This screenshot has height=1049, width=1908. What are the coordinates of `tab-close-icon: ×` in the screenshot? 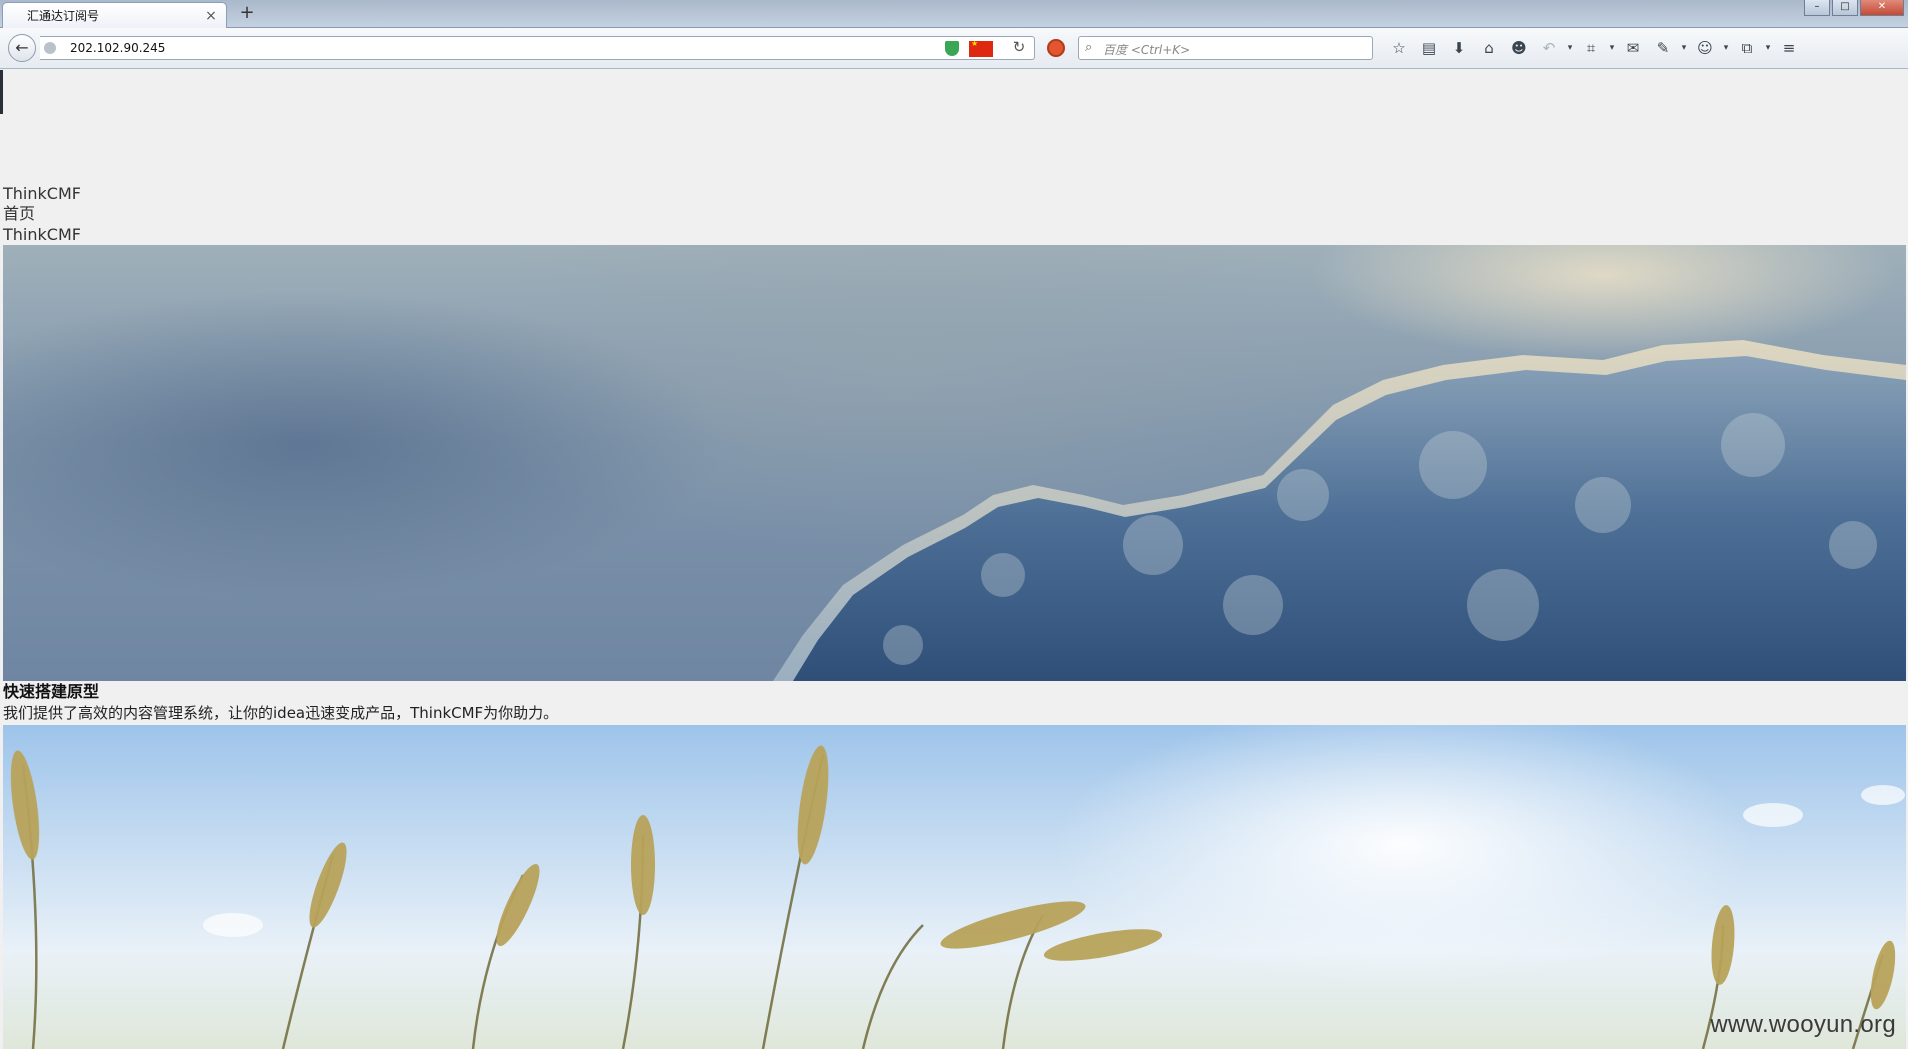 It's located at (211, 16).